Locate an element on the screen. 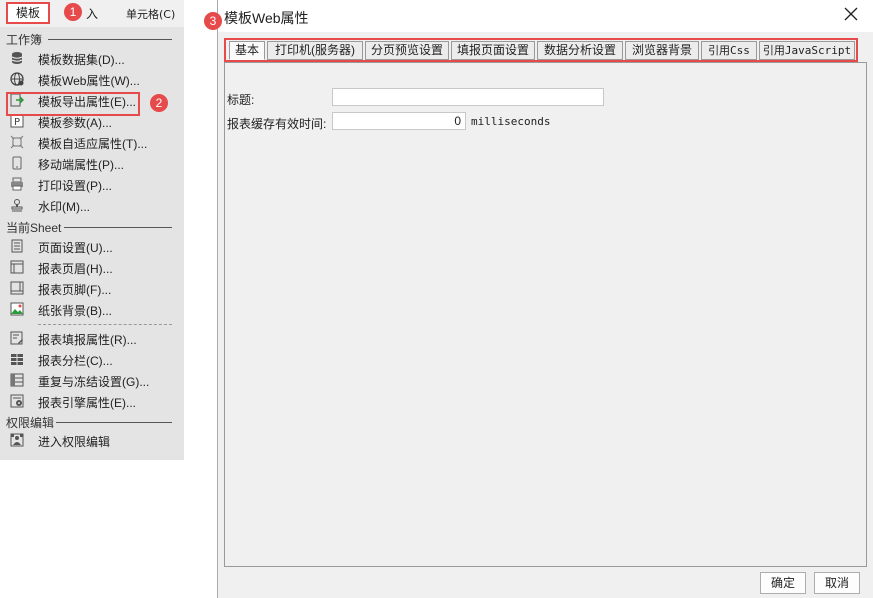  menu-separator is located at coordinates (105, 324).